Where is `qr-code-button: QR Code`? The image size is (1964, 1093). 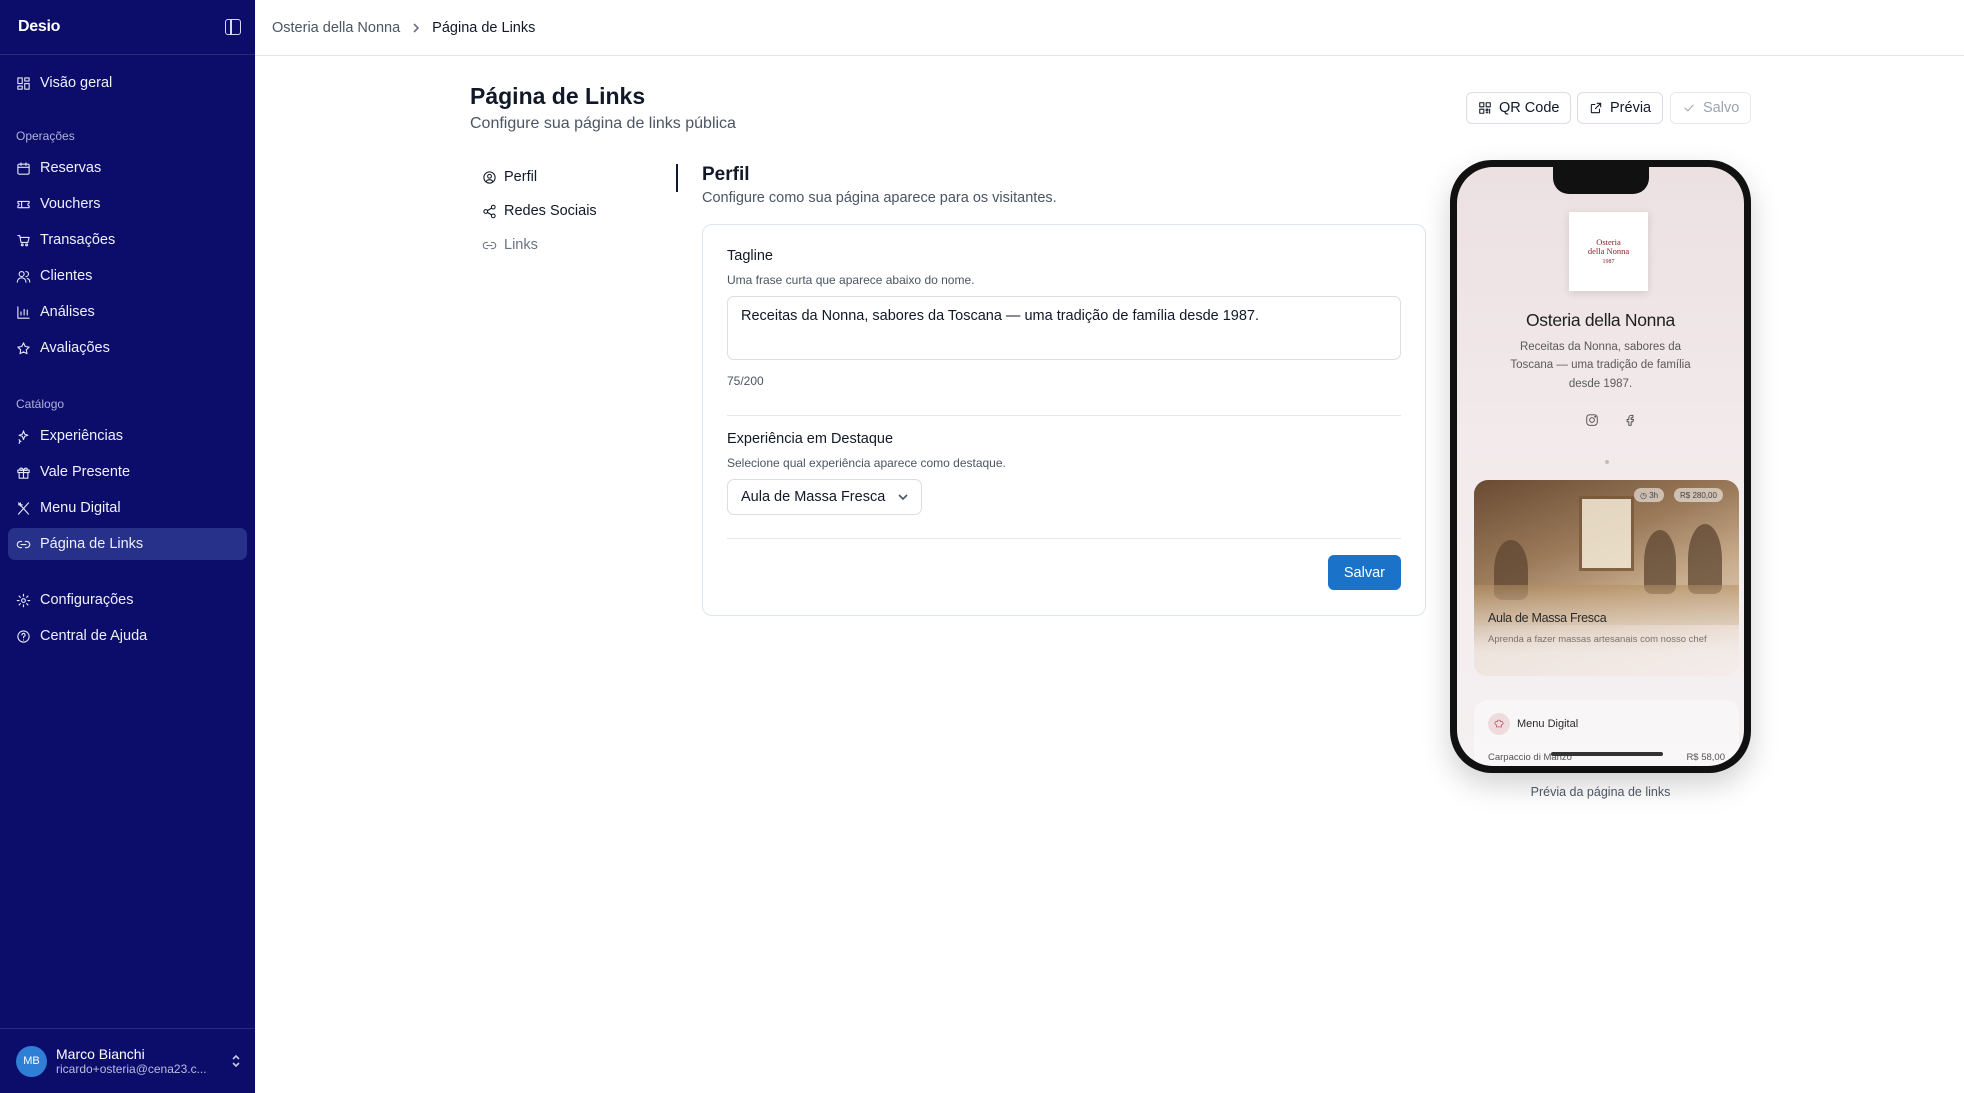
qr-code-button: QR Code is located at coordinates (1519, 108).